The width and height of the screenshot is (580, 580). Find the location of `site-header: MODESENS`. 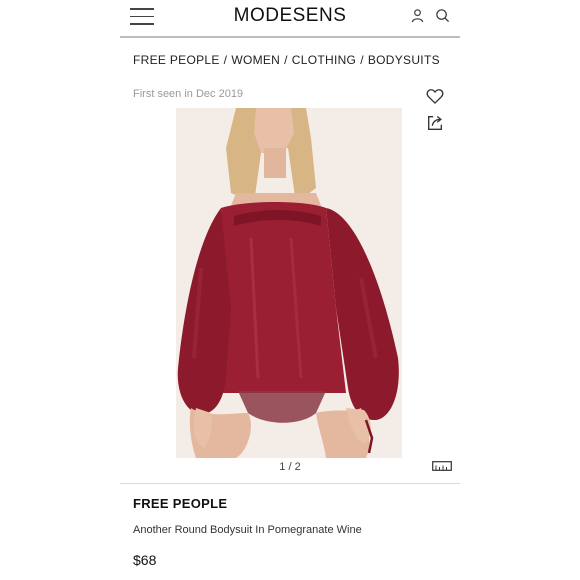

site-header: MODESENS is located at coordinates (290, 18).